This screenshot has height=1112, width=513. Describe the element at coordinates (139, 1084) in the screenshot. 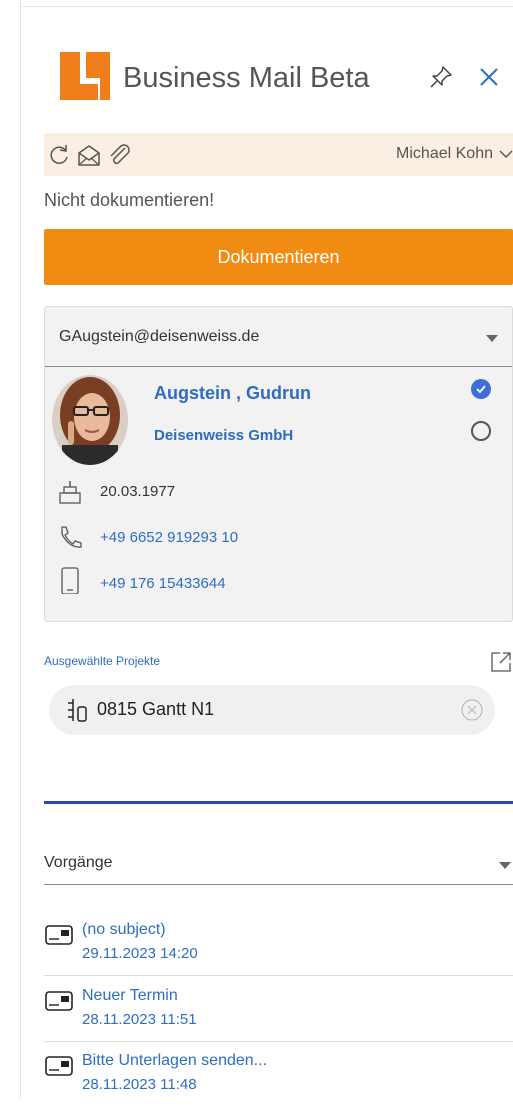

I see `list-item-date: 28.11.2023 11:48` at that location.